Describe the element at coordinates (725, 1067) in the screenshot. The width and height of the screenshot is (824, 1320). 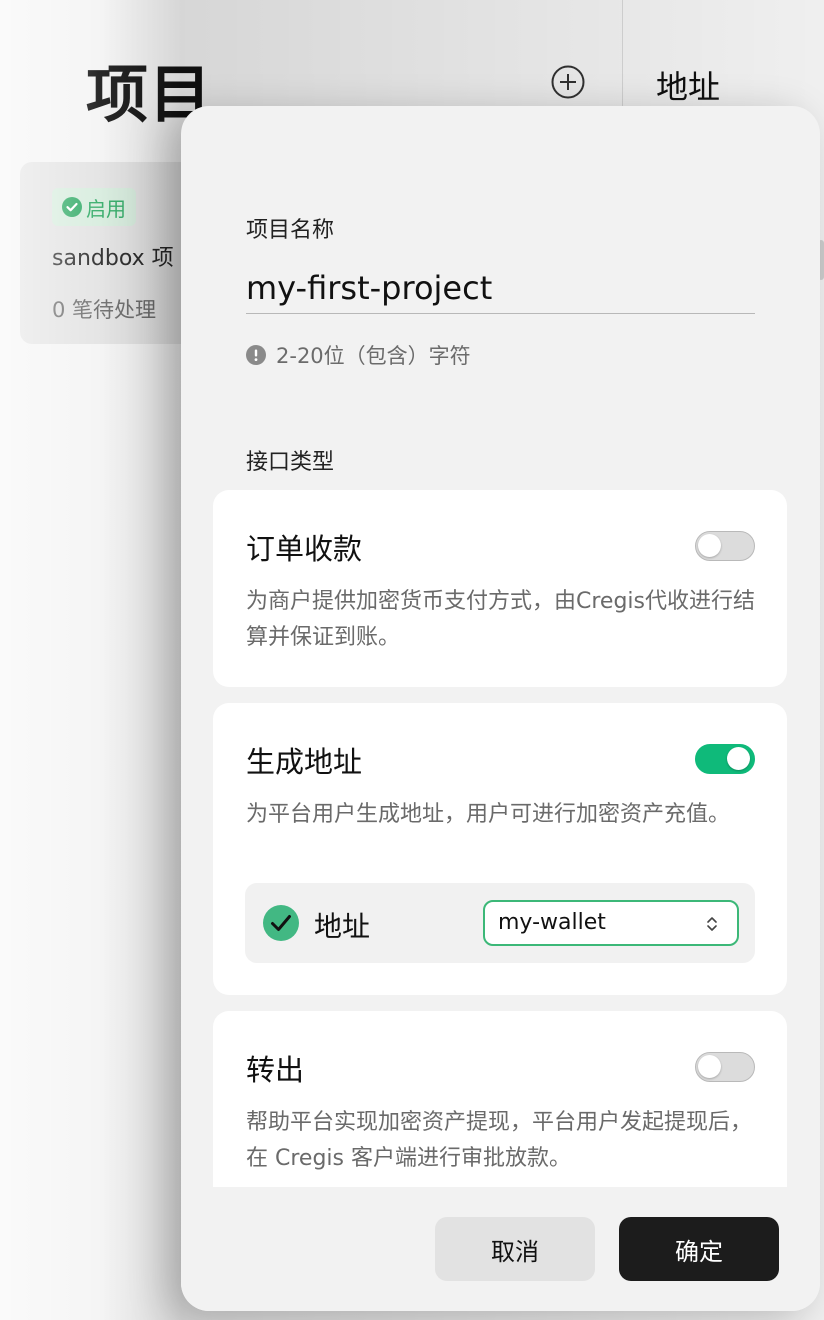
I see `transfer-out-toggle` at that location.